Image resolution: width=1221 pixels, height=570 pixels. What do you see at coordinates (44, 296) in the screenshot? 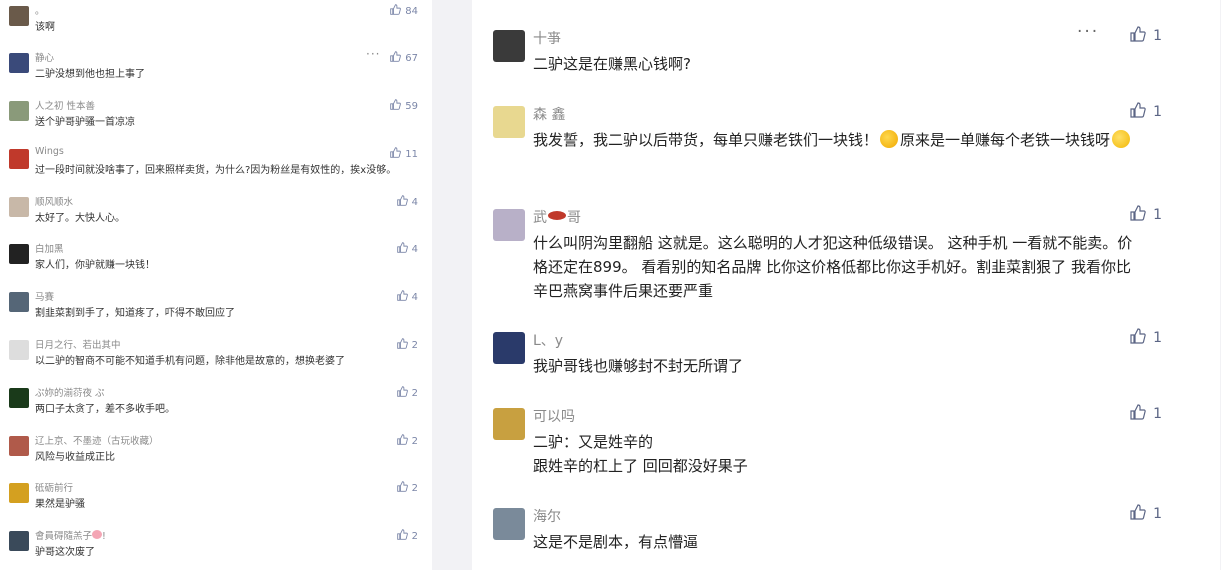
I see `comment-username: 马賽` at bounding box center [44, 296].